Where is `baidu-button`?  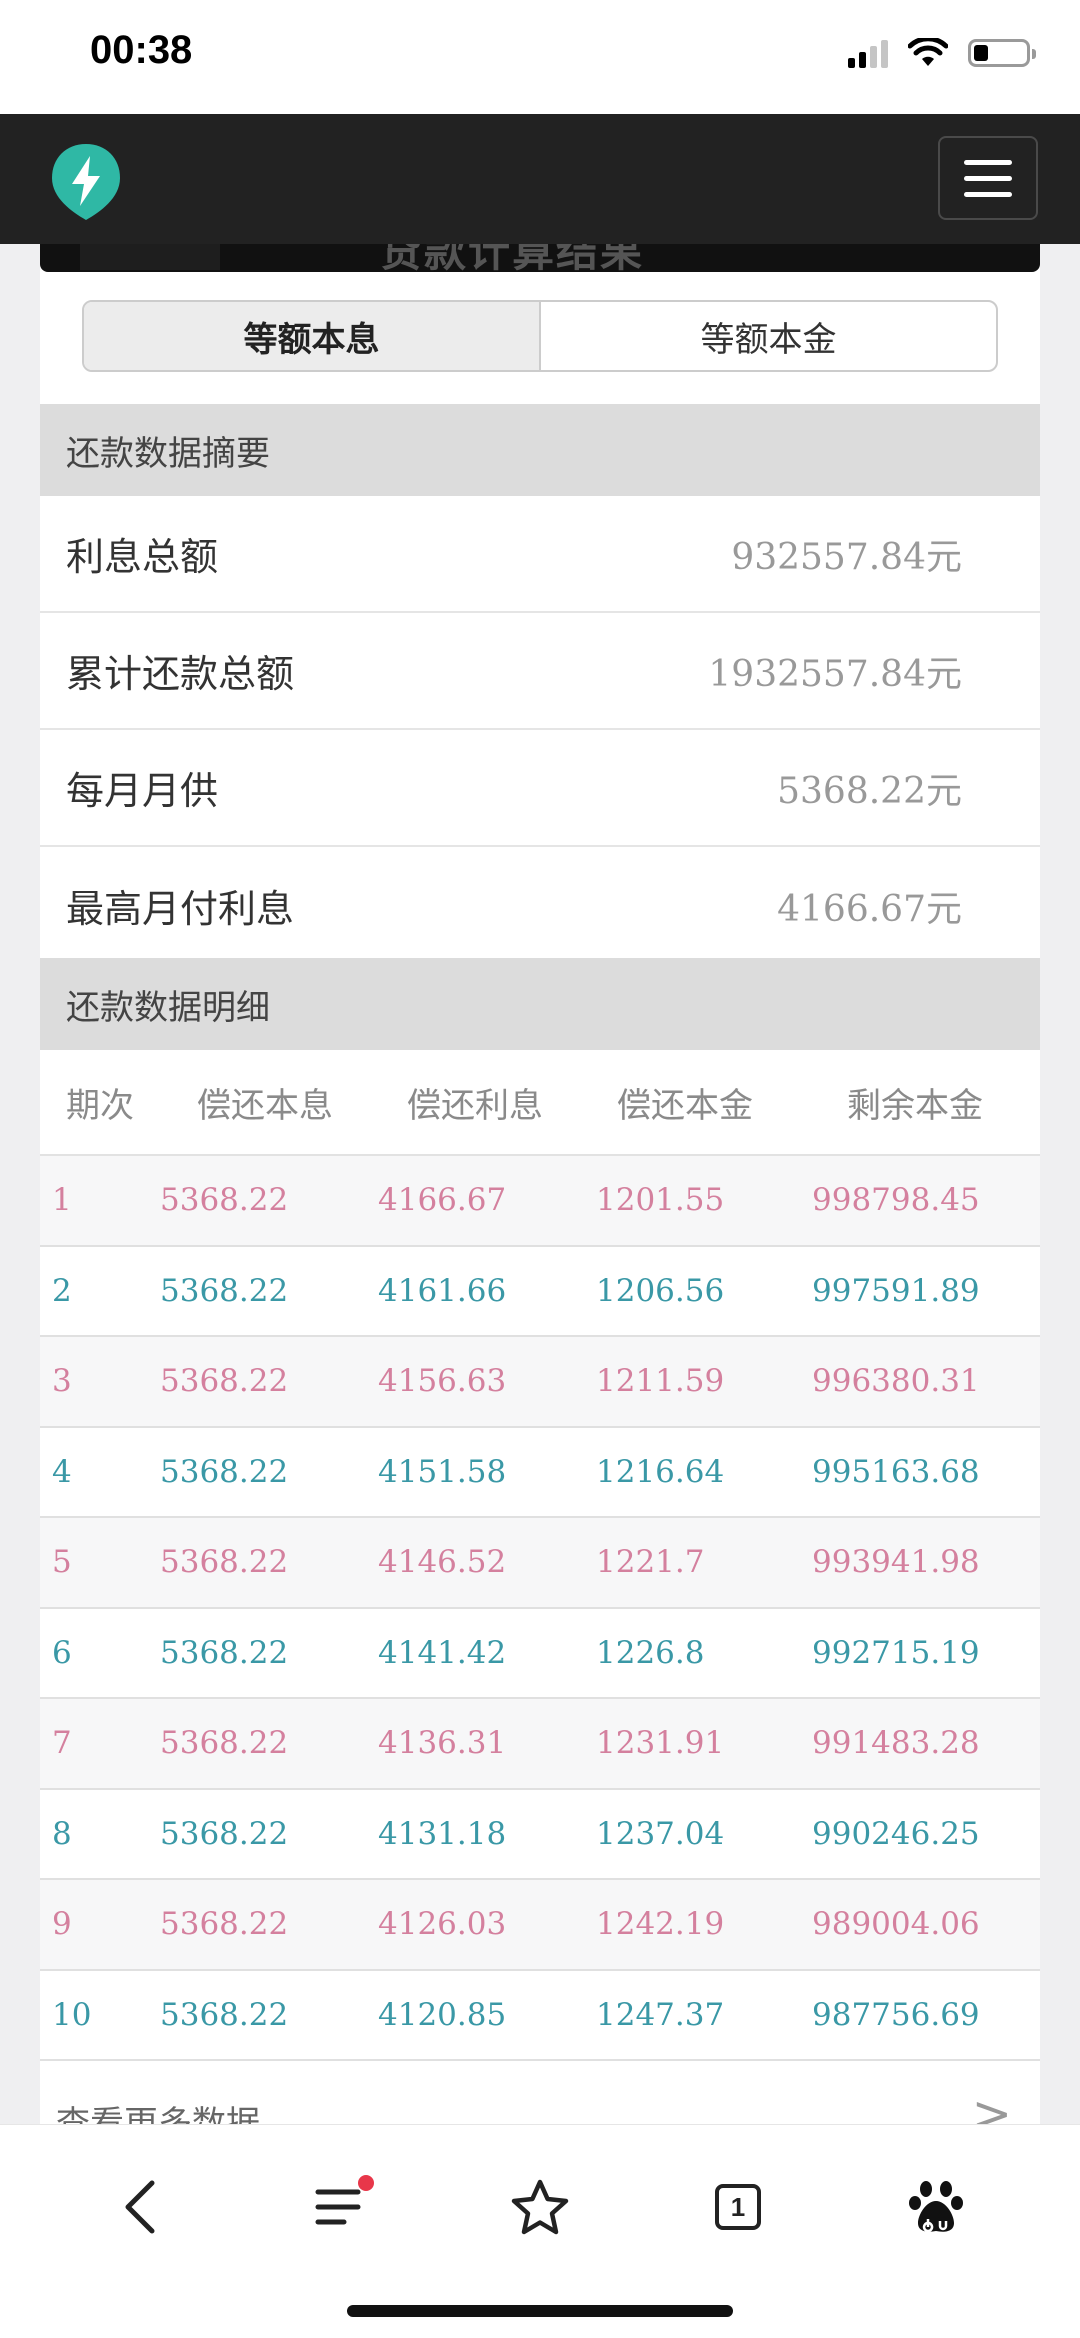
baidu-button is located at coordinates (936, 2207).